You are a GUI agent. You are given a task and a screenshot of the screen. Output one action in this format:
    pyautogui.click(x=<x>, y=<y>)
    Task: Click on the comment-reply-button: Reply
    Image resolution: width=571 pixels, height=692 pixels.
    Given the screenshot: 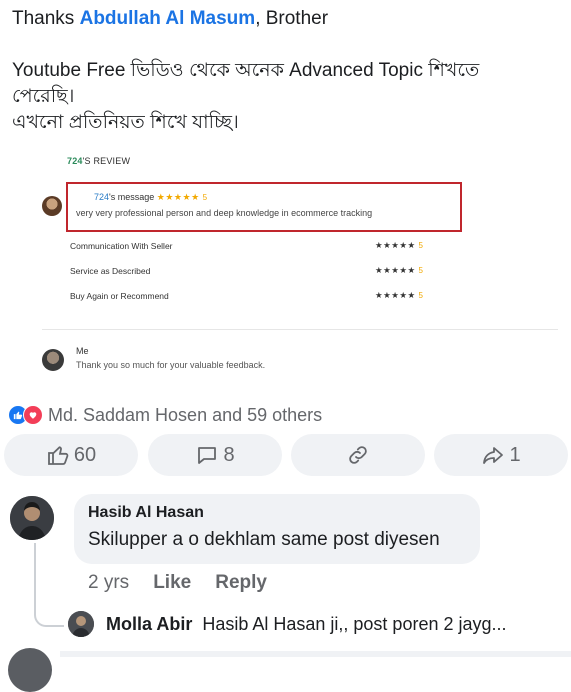 What is the action you would take?
    pyautogui.click(x=241, y=583)
    